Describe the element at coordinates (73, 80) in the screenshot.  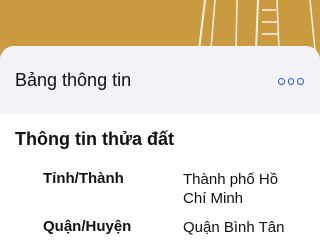
I see `panel-title: Bảng thông tin` at that location.